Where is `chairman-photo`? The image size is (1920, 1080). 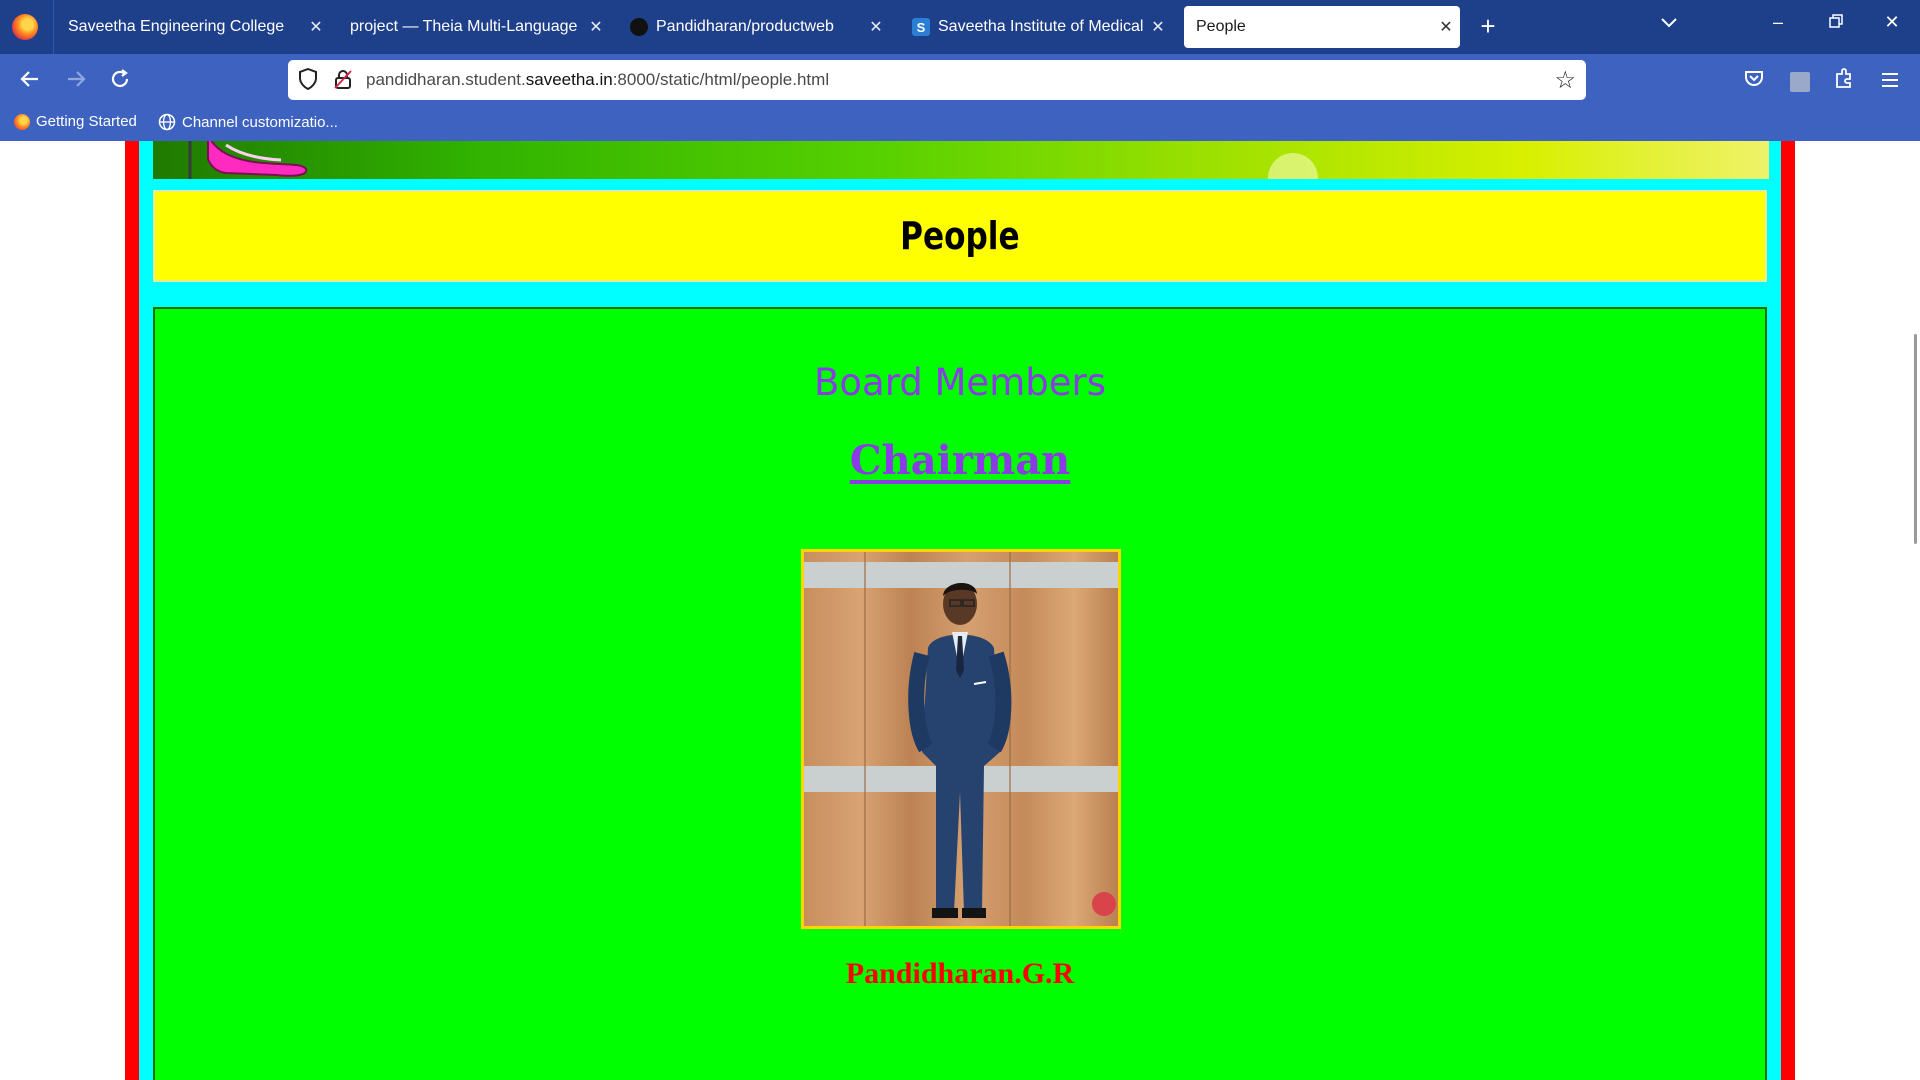 chairman-photo is located at coordinates (961, 739).